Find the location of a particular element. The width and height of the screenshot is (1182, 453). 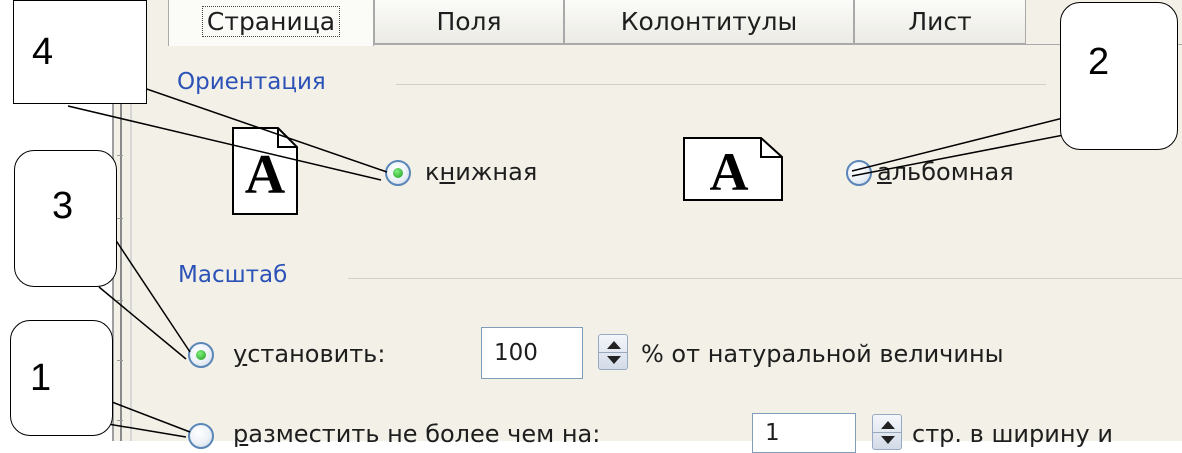

tab-page-label: Страница is located at coordinates (271, 21).